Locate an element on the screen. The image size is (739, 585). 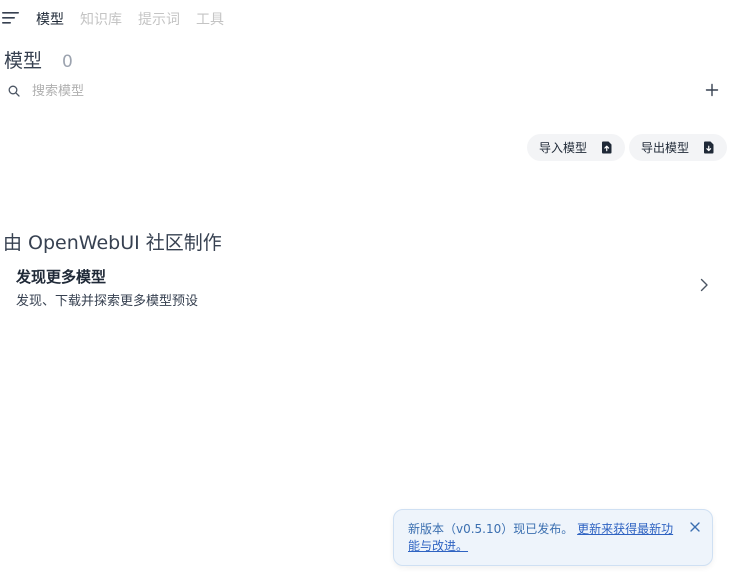
workspace-tabs: 模型 知识库 提示词 工具 is located at coordinates (130, 19).